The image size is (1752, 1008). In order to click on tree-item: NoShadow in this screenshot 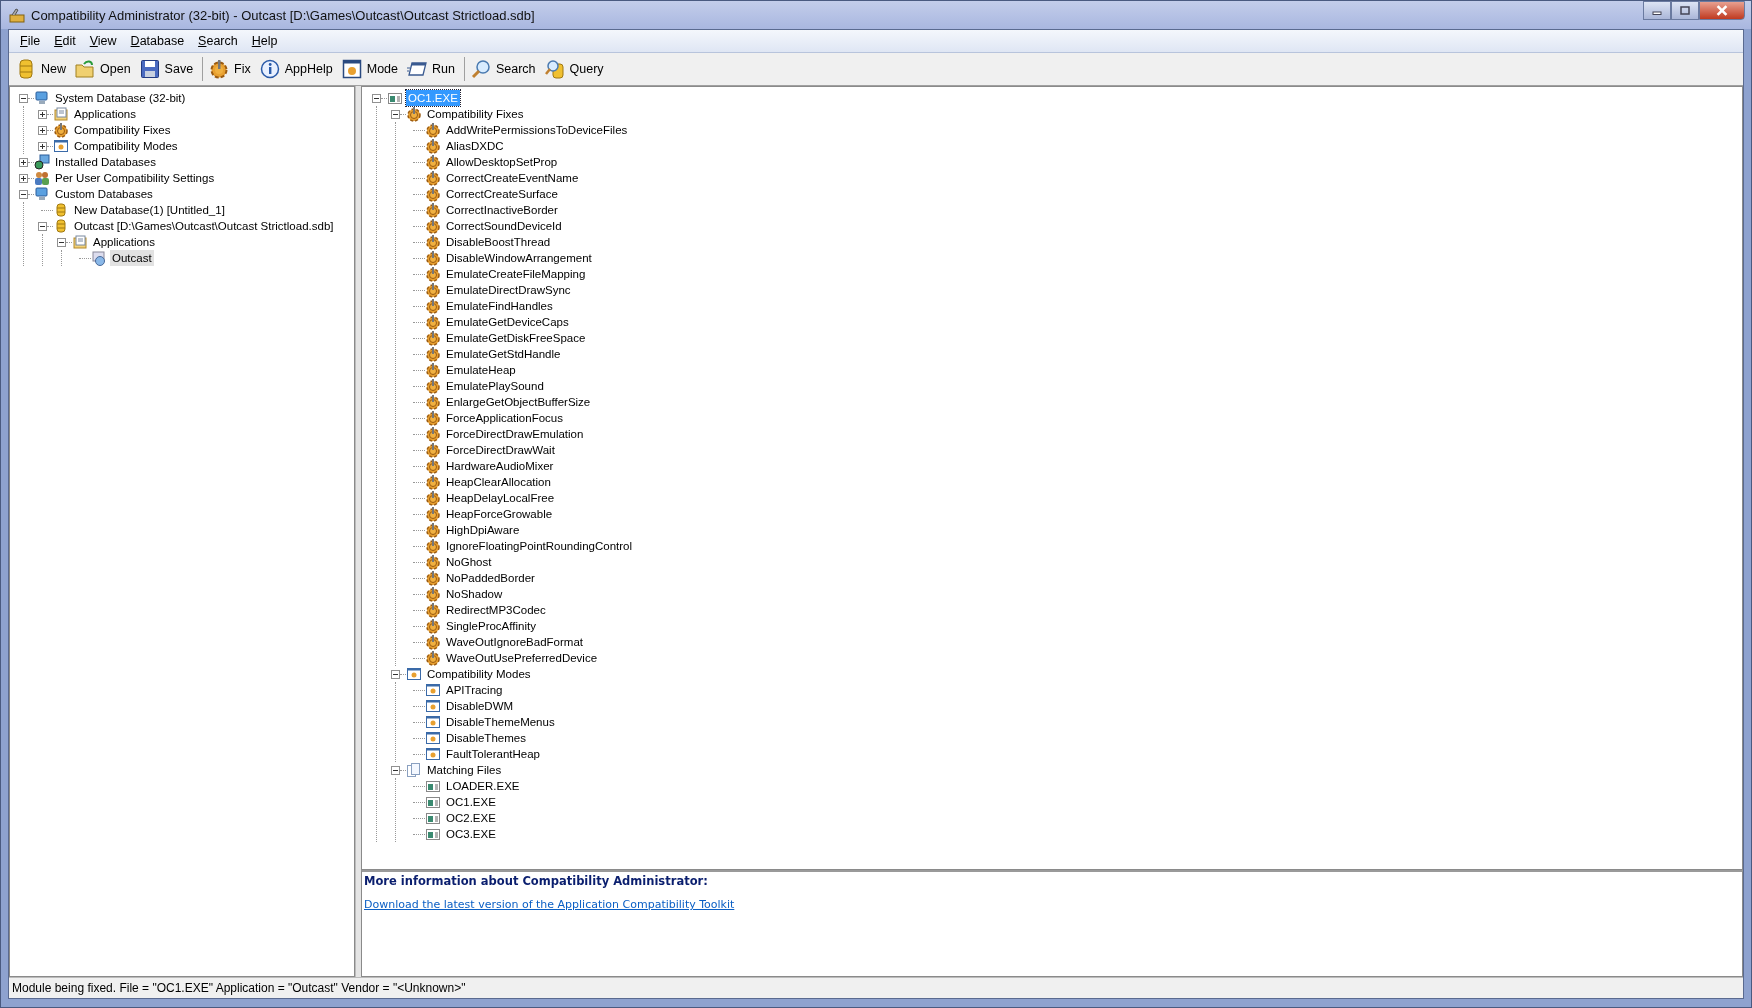, I will do `click(474, 594)`.